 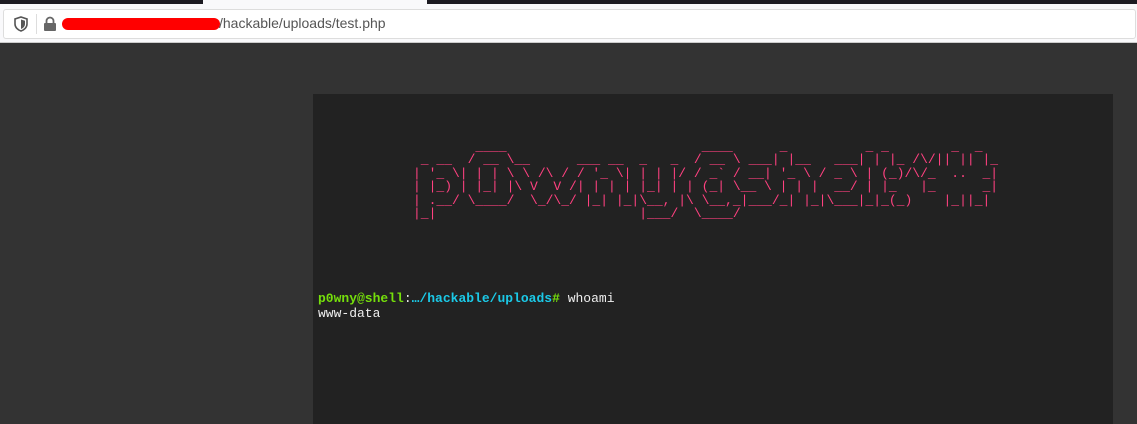 What do you see at coordinates (361, 298) in the screenshot?
I see `prompt-user: p0wny@shell` at bounding box center [361, 298].